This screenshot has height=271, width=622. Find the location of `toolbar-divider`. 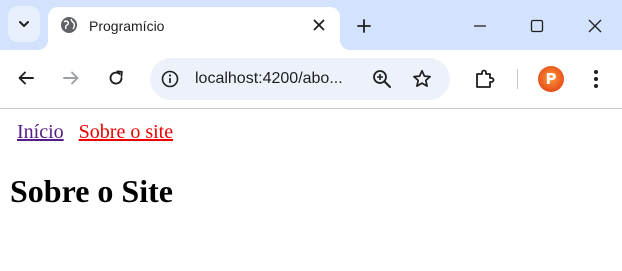

toolbar-divider is located at coordinates (517, 79).